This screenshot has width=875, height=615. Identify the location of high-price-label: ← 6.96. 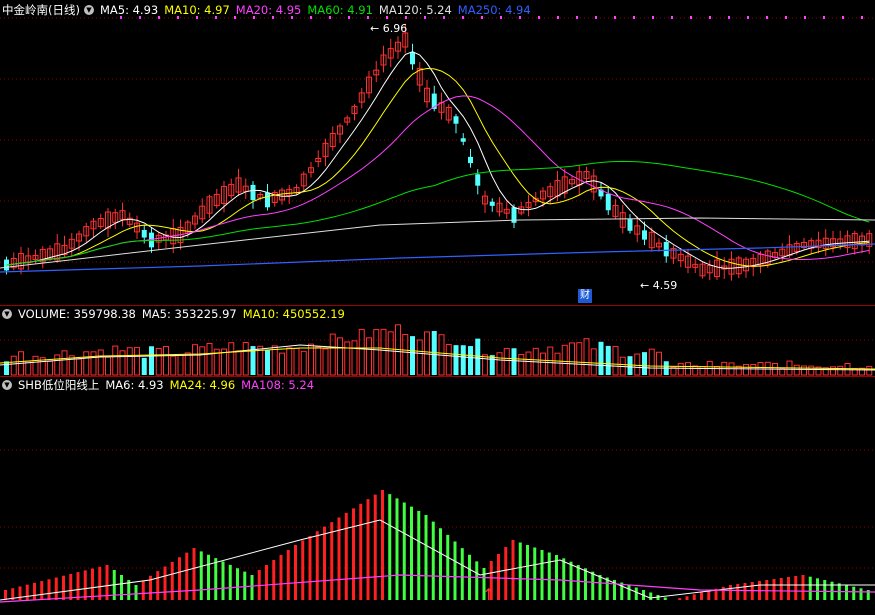
(388, 28).